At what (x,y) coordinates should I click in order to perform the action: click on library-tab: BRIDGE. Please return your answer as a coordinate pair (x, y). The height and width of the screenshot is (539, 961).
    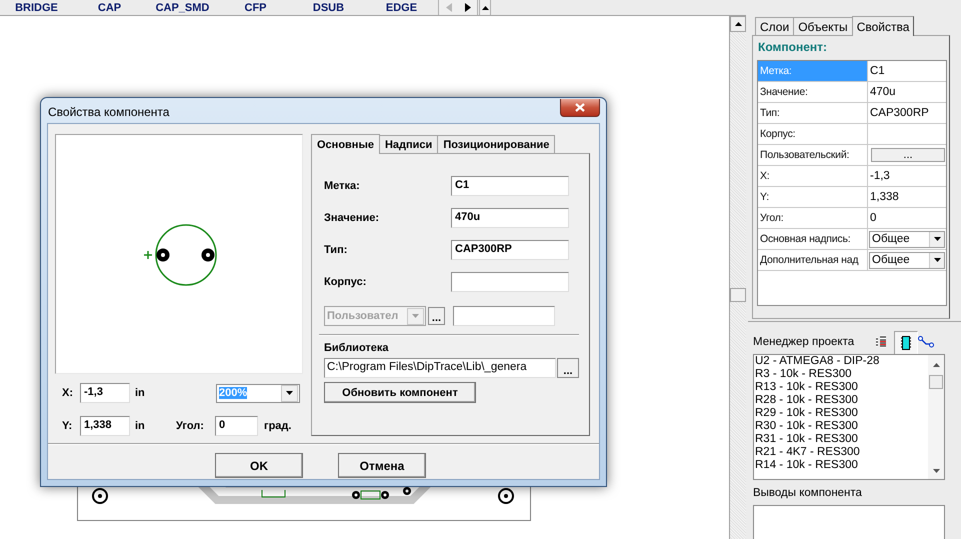
    Looking at the image, I should click on (36, 8).